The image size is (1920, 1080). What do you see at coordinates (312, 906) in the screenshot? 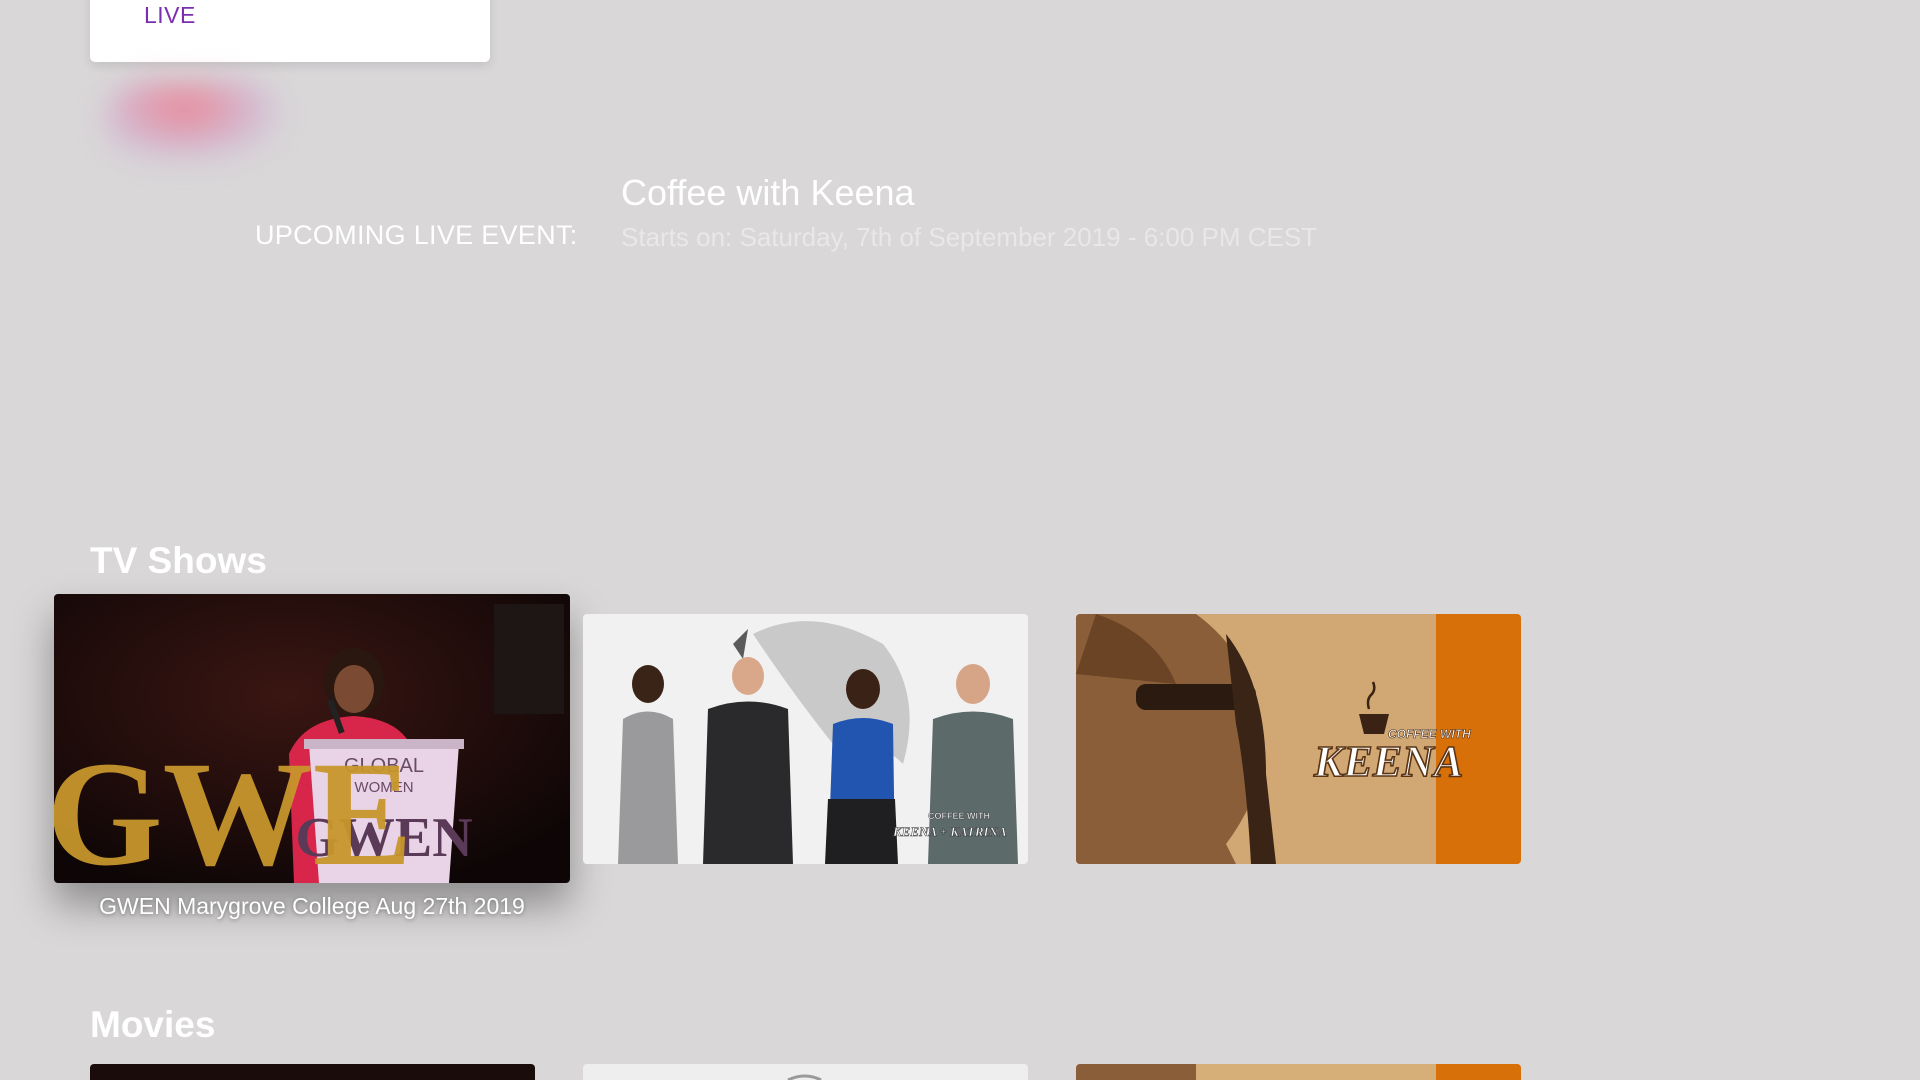
I see `show-tile-gwen-caption: GWEN Marygrove College Aug 27th 2019` at bounding box center [312, 906].